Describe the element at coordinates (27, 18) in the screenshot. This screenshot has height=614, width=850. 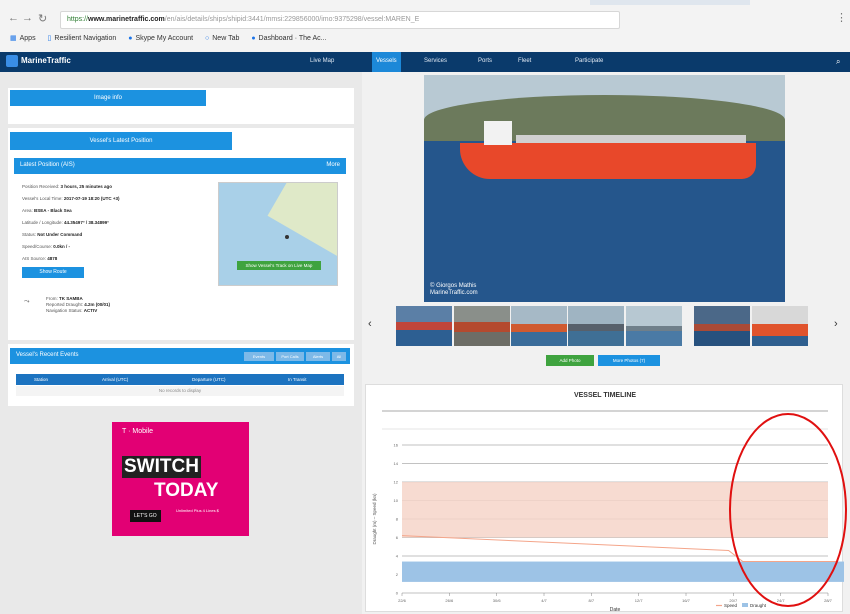
I see `forward-icon: →` at that location.